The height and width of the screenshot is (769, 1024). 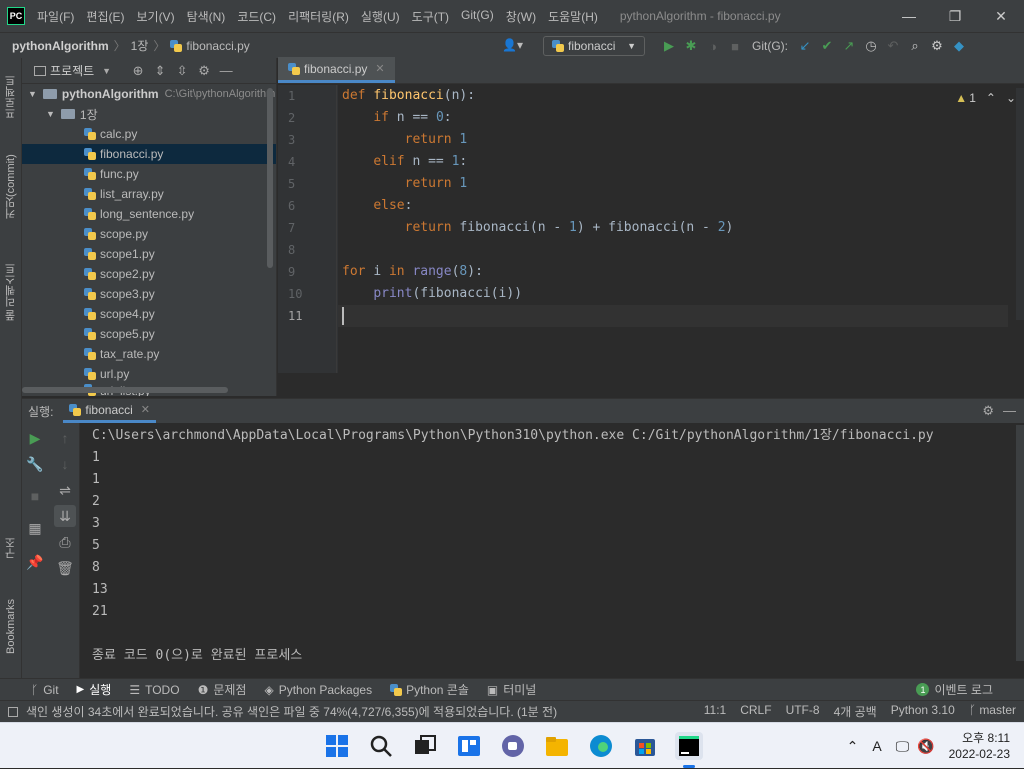 What do you see at coordinates (308, 272) in the screenshot?
I see `line-number: 9` at bounding box center [308, 272].